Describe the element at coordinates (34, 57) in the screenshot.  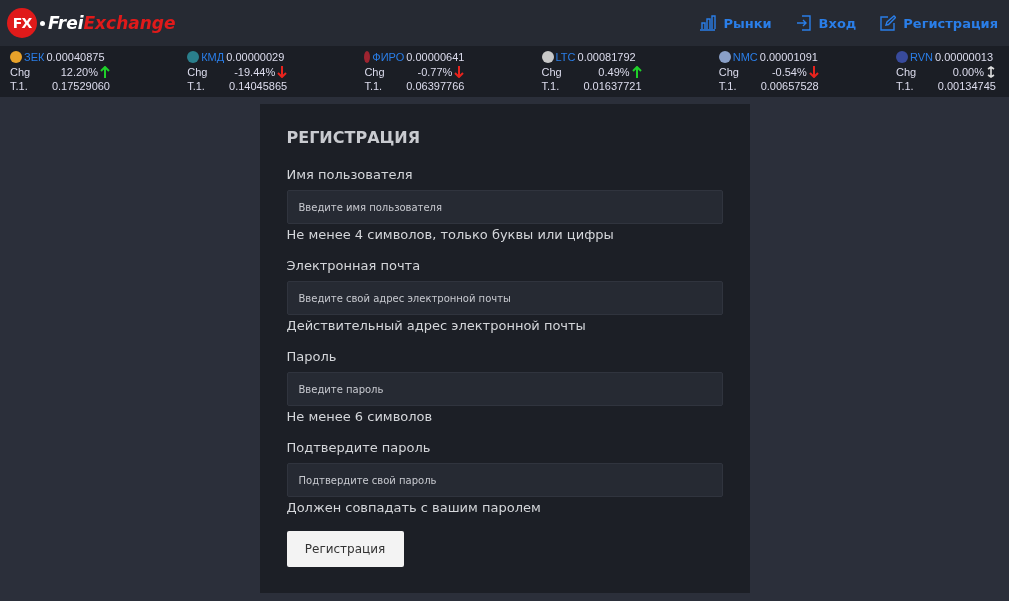
I see `coin-link: ЗЕК` at that location.